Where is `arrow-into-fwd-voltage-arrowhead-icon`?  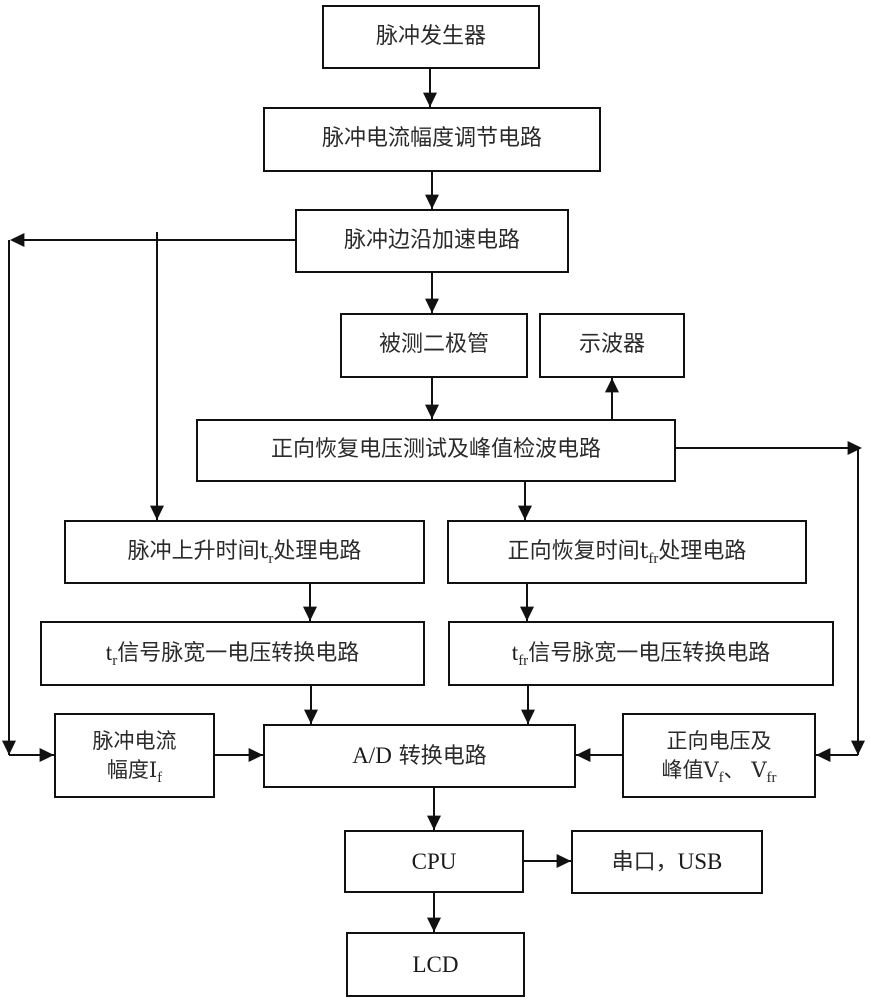 arrow-into-fwd-voltage-arrowhead-icon is located at coordinates (823, 755).